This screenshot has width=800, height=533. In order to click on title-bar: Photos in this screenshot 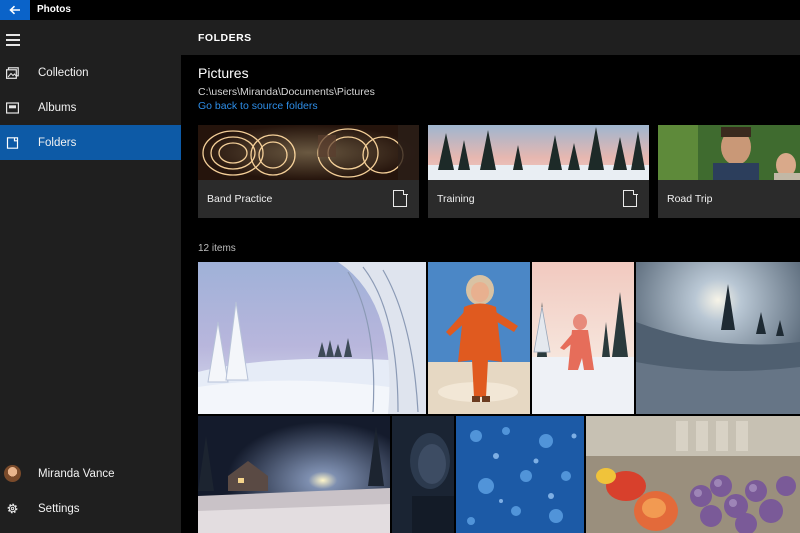, I will do `click(400, 10)`.